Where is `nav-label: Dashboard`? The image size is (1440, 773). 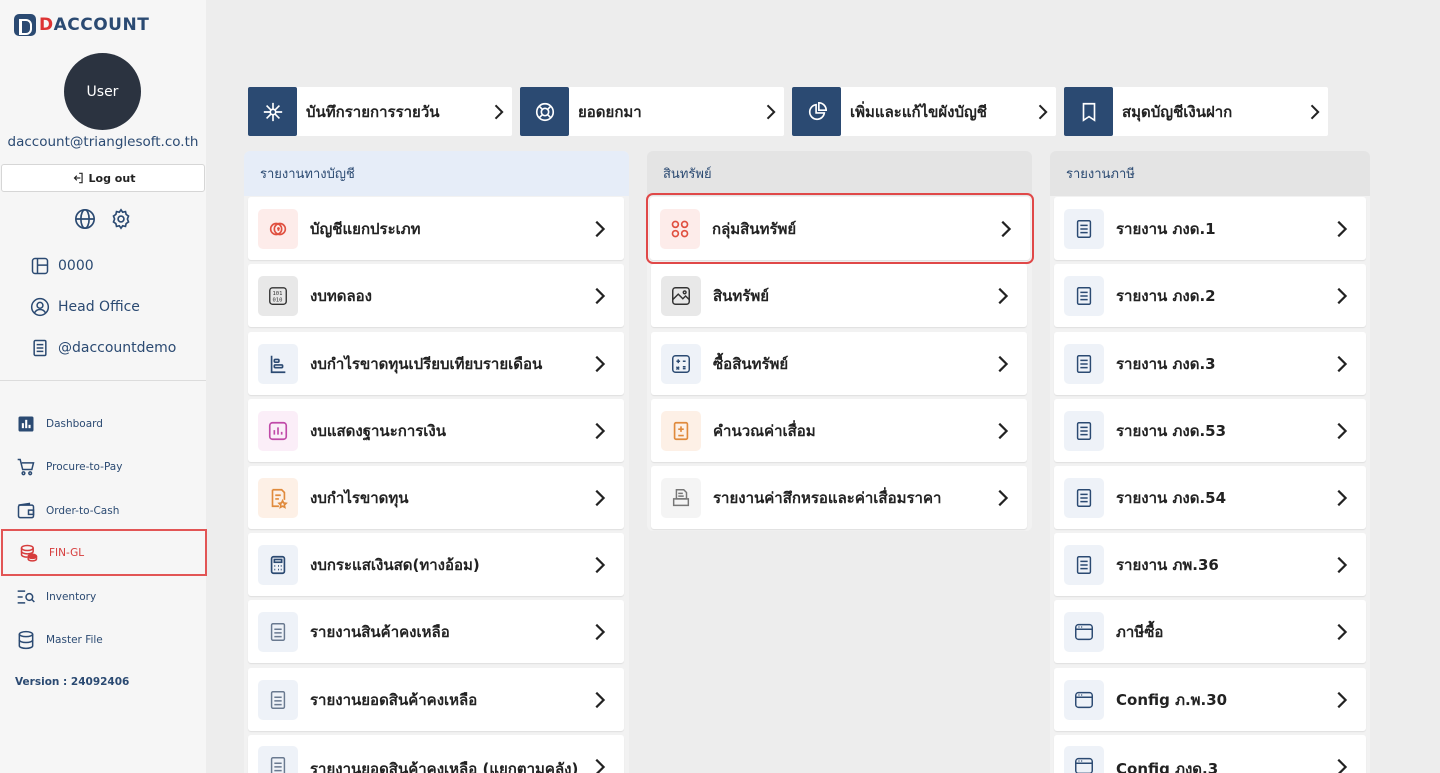
nav-label: Dashboard is located at coordinates (74, 424).